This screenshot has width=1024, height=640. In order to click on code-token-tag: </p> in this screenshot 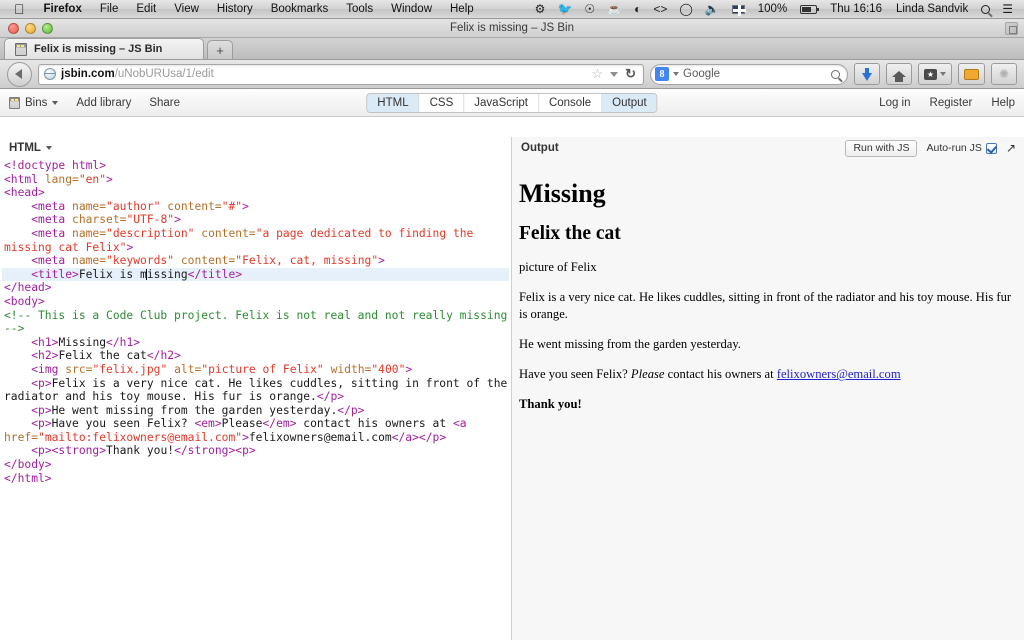, I will do `click(432, 437)`.